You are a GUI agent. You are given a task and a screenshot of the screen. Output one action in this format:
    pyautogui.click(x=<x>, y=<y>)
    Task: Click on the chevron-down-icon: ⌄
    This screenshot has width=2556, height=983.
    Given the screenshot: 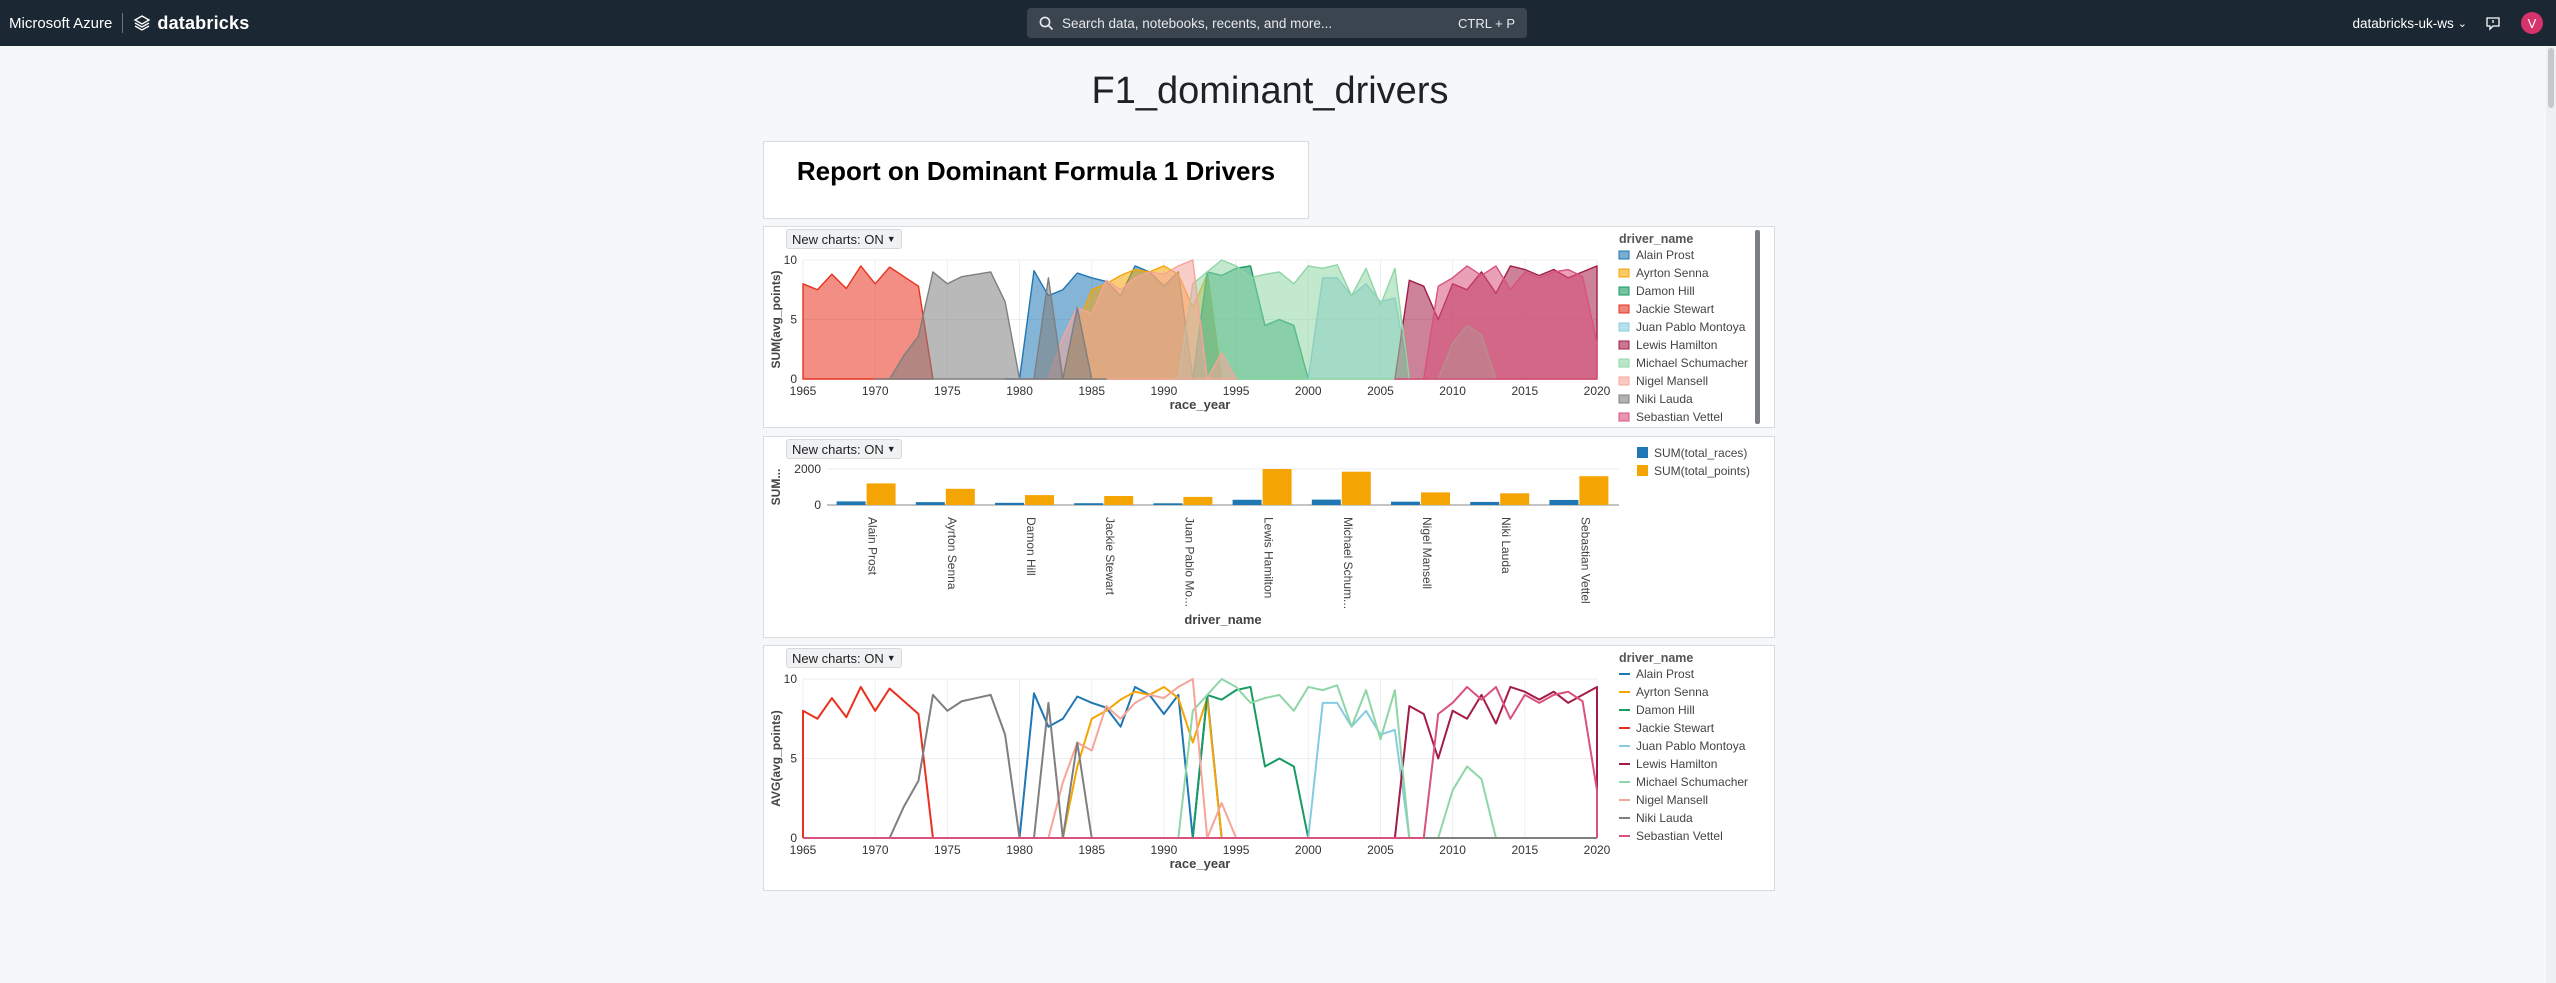 What is the action you would take?
    pyautogui.click(x=2462, y=23)
    